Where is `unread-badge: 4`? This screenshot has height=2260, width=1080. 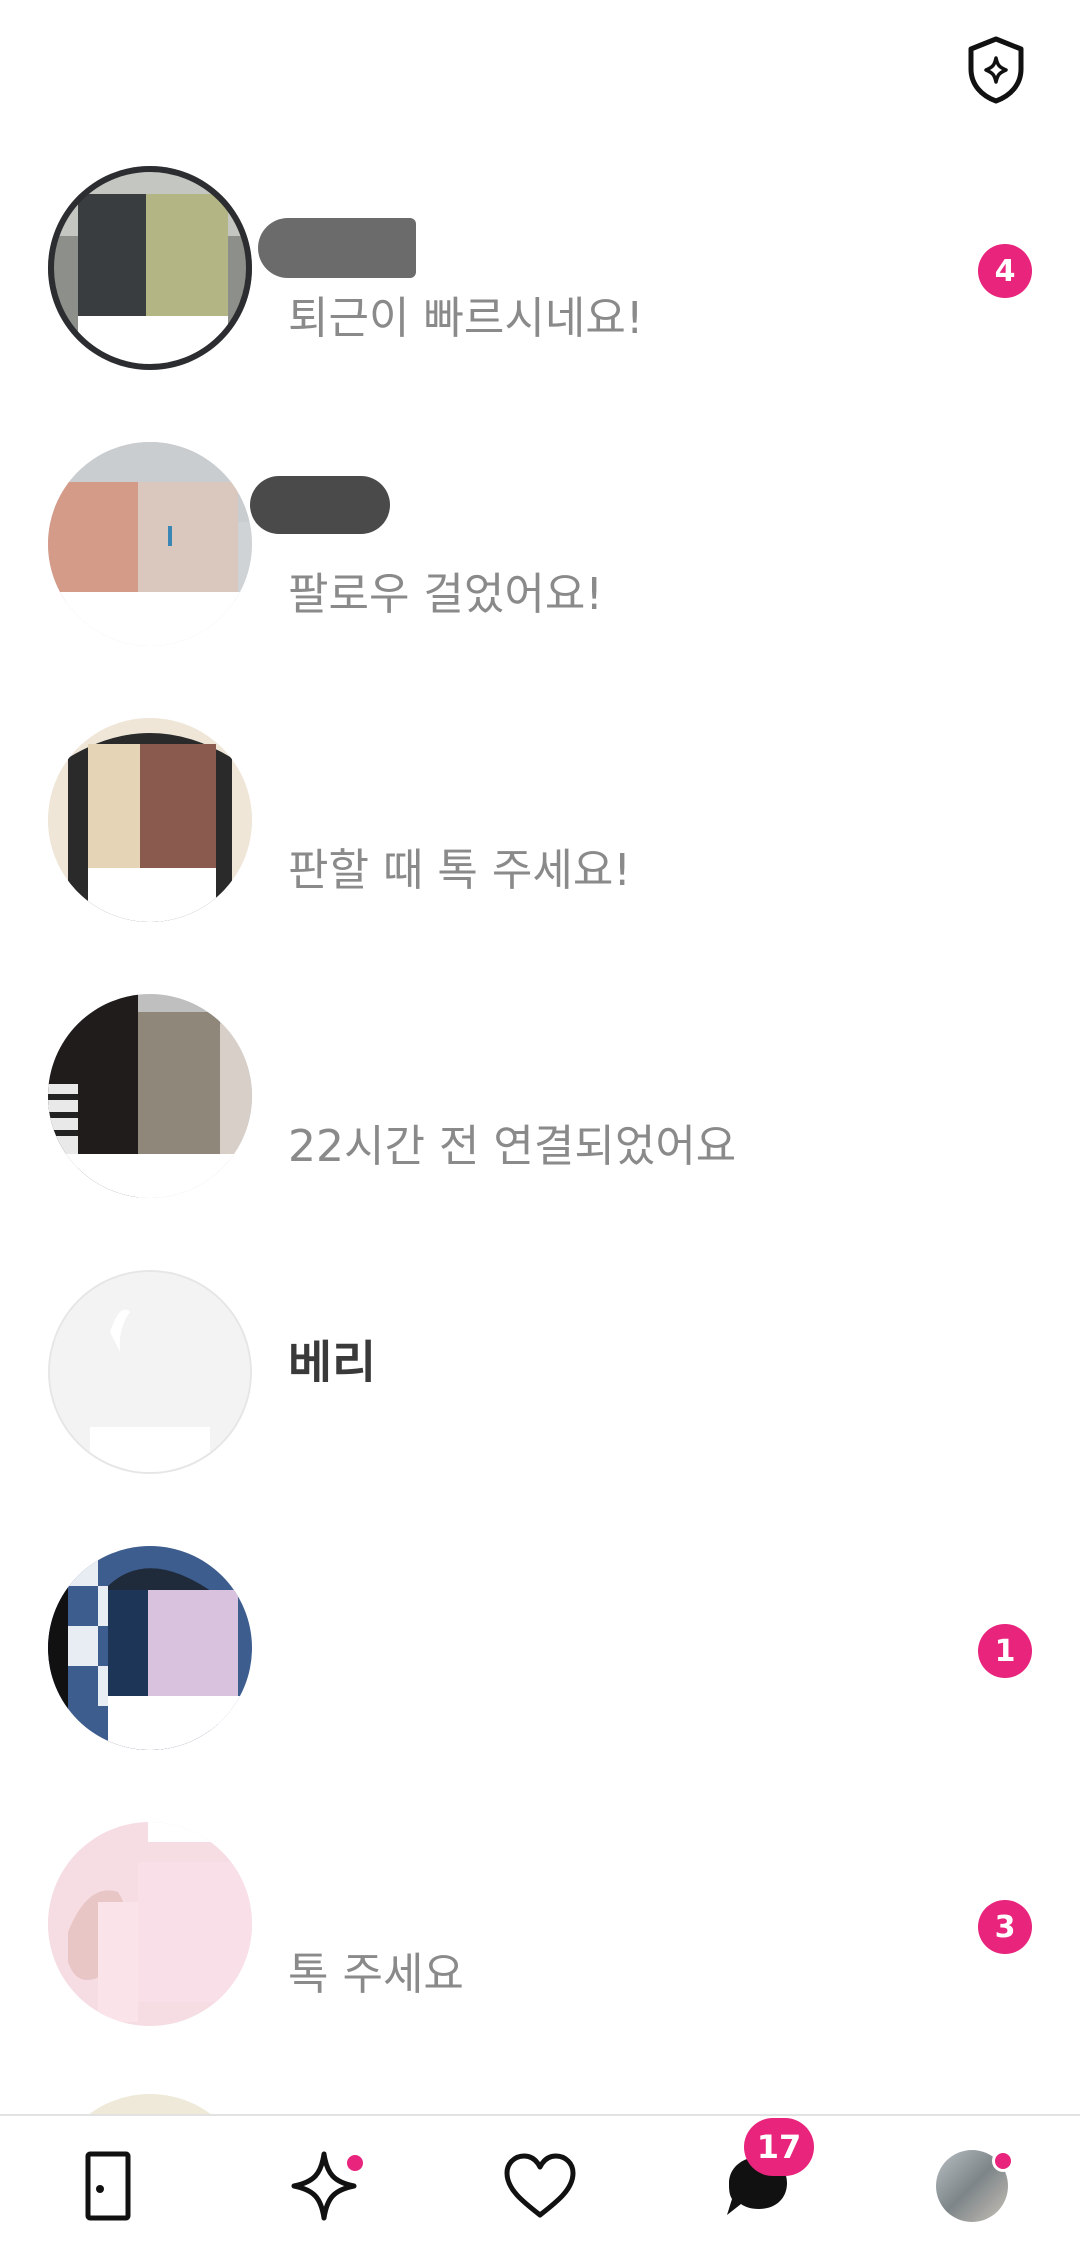 unread-badge: 4 is located at coordinates (1005, 271).